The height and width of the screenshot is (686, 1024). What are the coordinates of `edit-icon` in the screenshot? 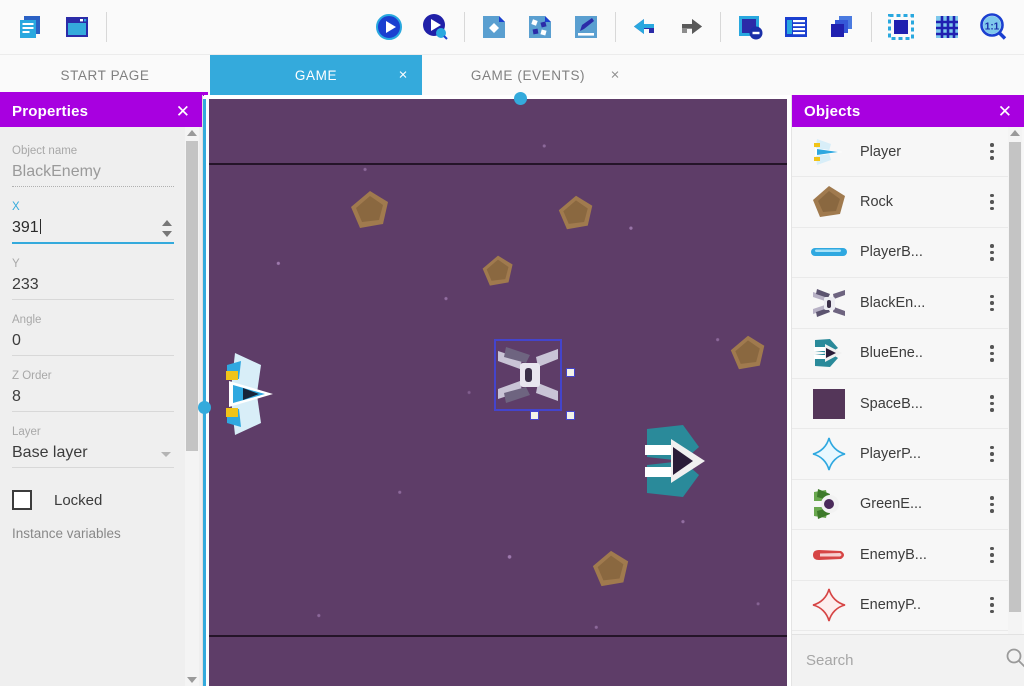 It's located at (586, 27).